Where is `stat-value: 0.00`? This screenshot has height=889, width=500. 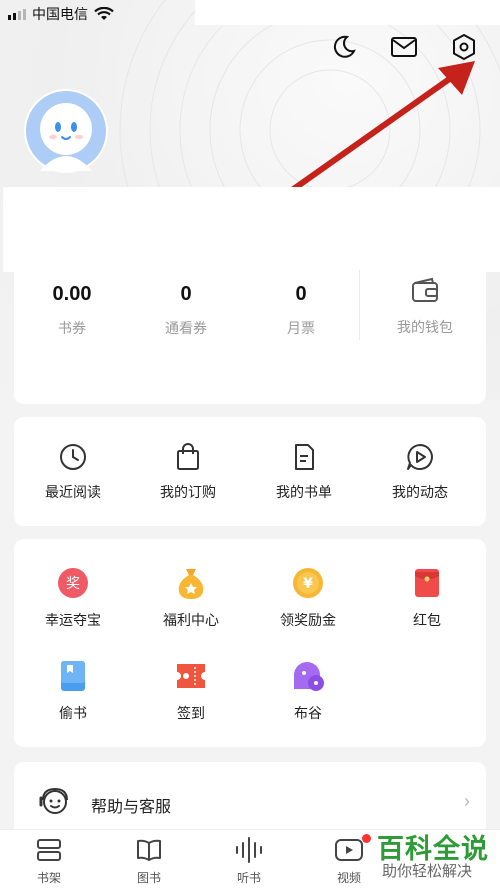
stat-value: 0.00 is located at coordinates (72, 294).